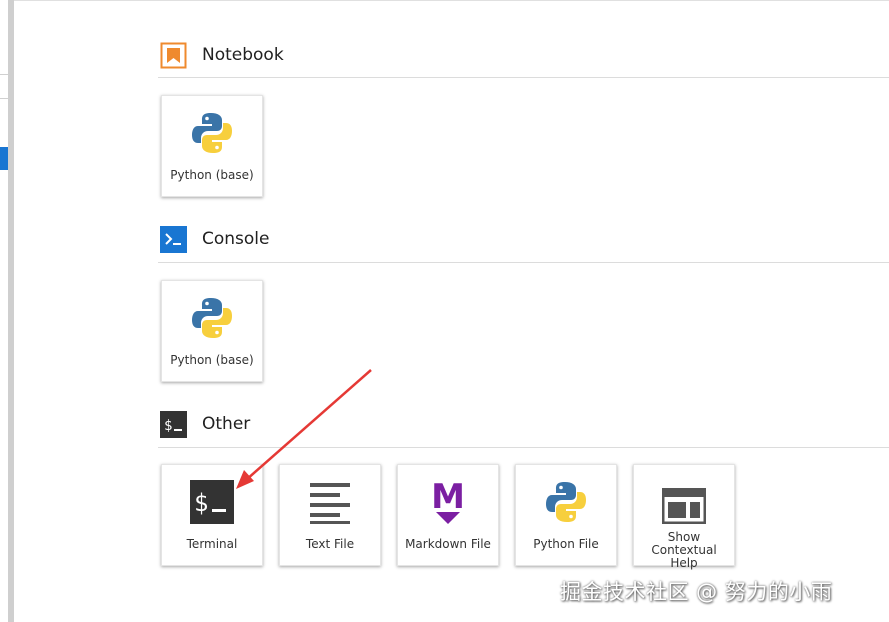 Image resolution: width=889 pixels, height=622 pixels. I want to click on annotation-arrow, so click(304, 429).